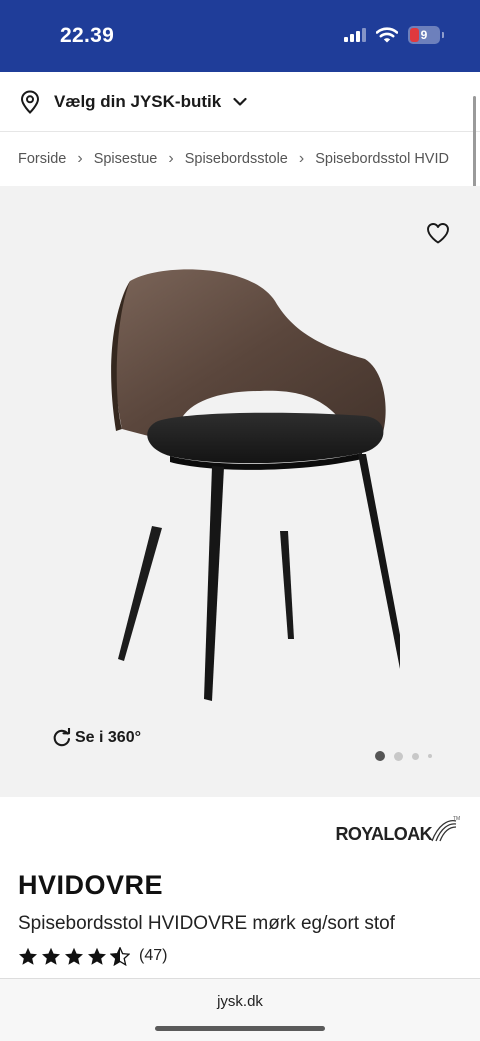 The image size is (480, 1041). I want to click on status-icons: 9, so click(394, 35).